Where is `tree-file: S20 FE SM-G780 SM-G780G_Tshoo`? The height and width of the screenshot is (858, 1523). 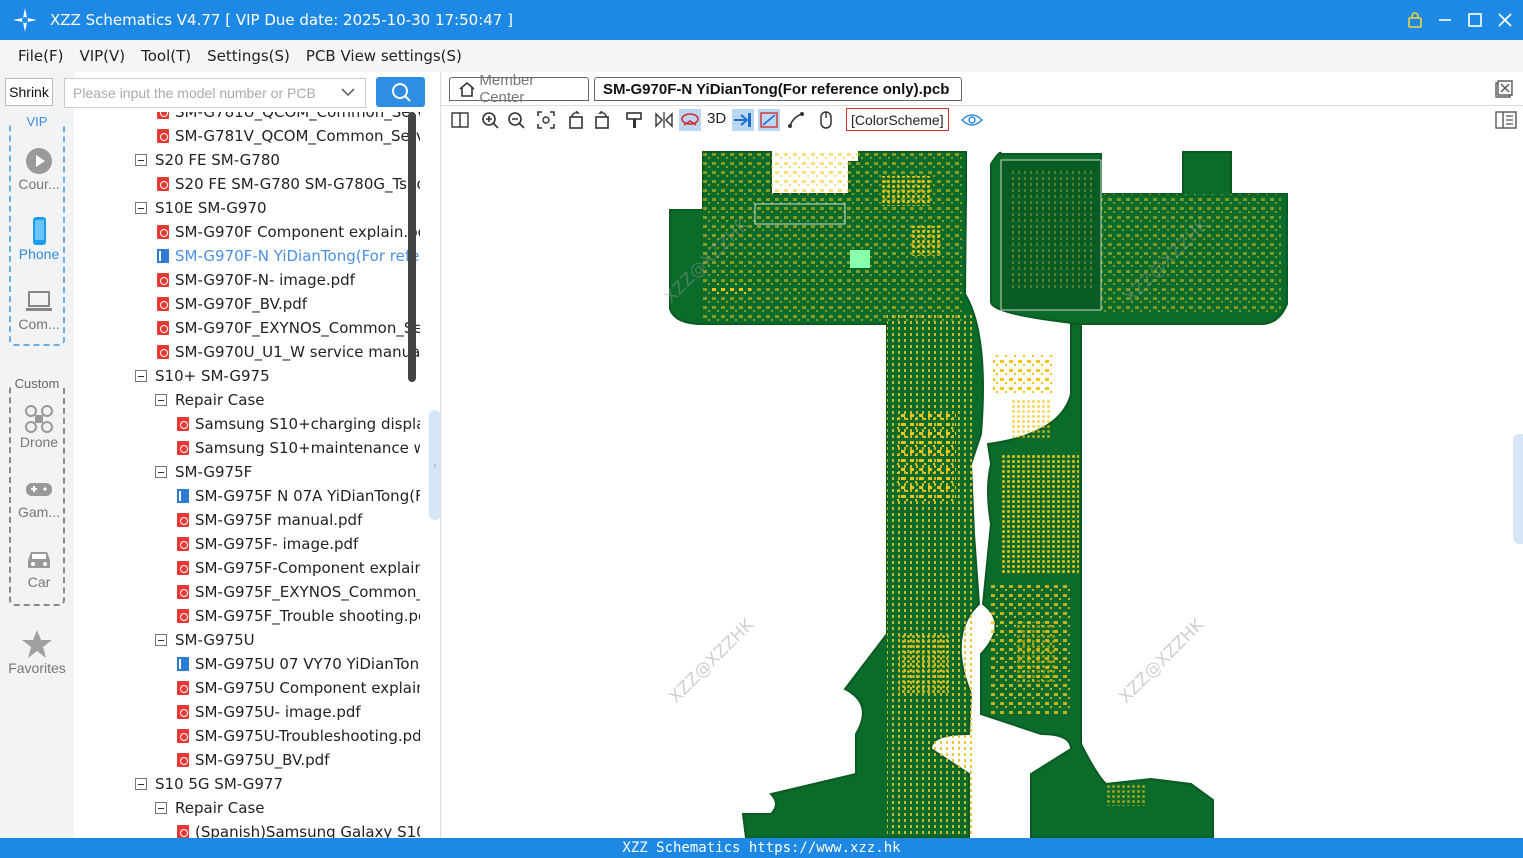
tree-file: S20 FE SM-G780 SM-G780G_Tshoo is located at coordinates (288, 184).